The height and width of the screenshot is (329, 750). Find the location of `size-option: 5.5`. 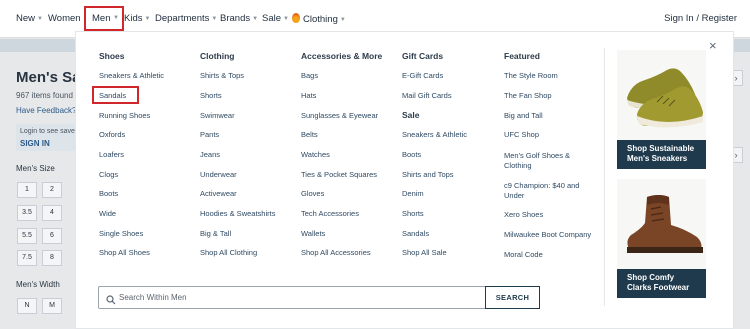

size-option: 5.5 is located at coordinates (27, 236).